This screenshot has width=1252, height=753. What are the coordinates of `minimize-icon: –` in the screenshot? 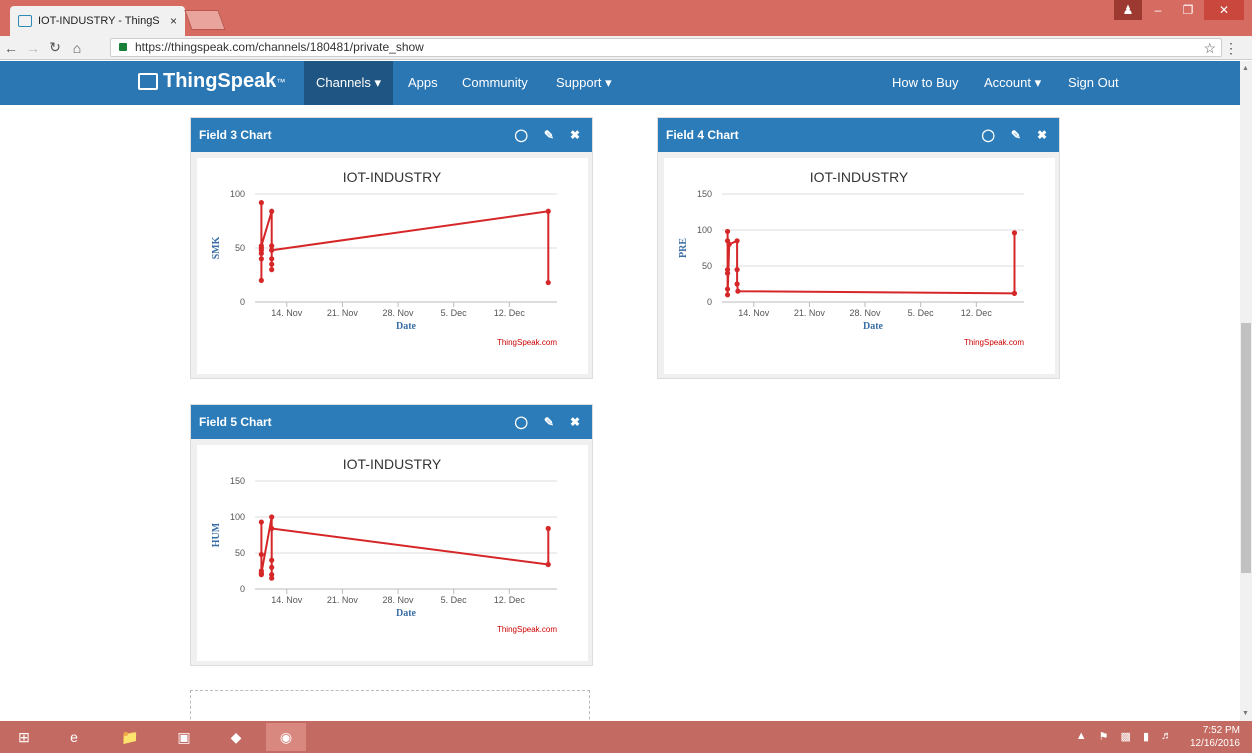 It's located at (1158, 10).